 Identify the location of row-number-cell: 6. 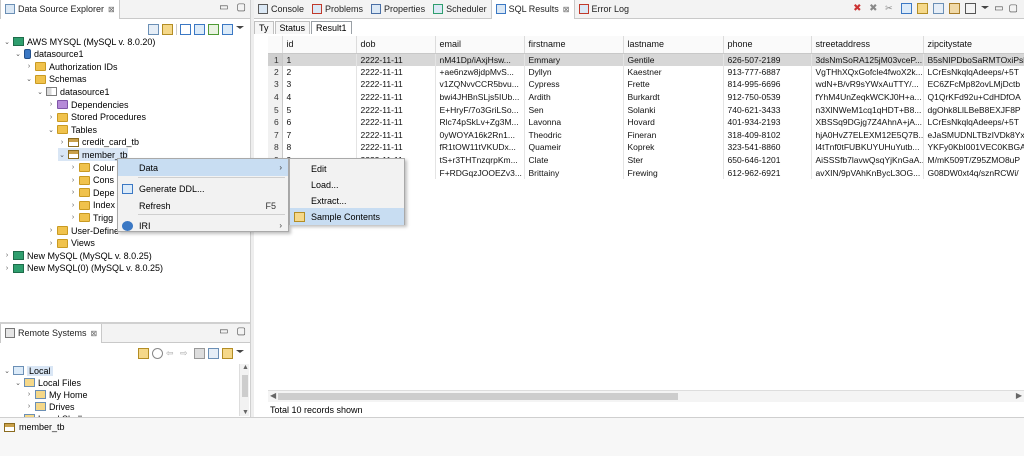
(275, 122).